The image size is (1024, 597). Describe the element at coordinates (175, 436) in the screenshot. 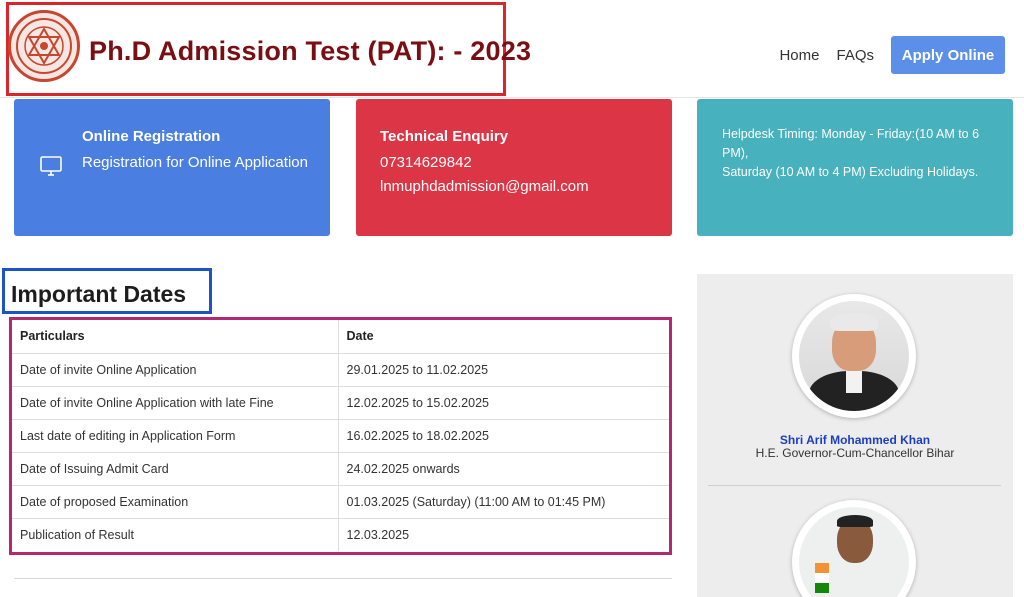

I see `particular-cell: Last date of editing in Application Form` at that location.